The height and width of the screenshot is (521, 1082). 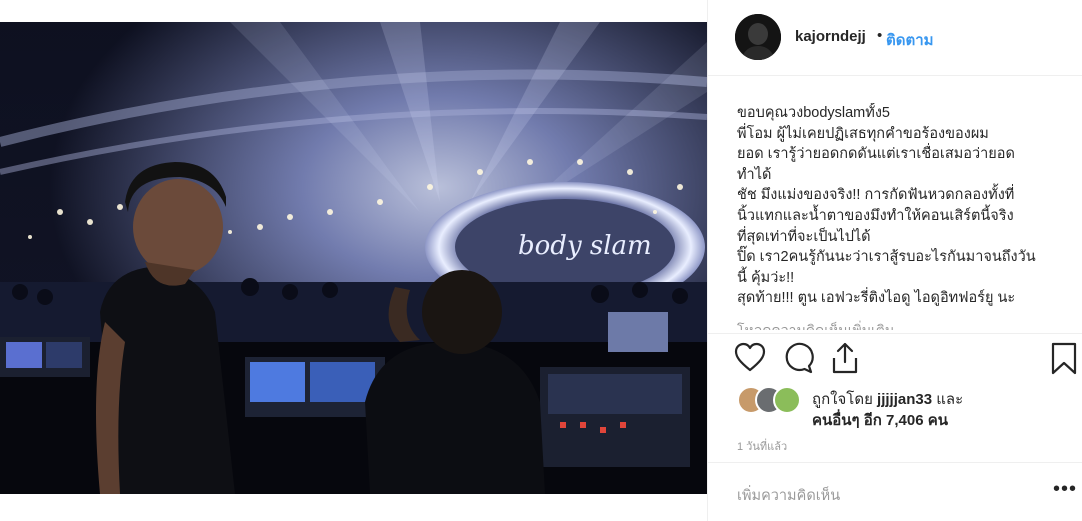 I want to click on post-header: kajorndejj • ติดตาม, so click(x=895, y=38).